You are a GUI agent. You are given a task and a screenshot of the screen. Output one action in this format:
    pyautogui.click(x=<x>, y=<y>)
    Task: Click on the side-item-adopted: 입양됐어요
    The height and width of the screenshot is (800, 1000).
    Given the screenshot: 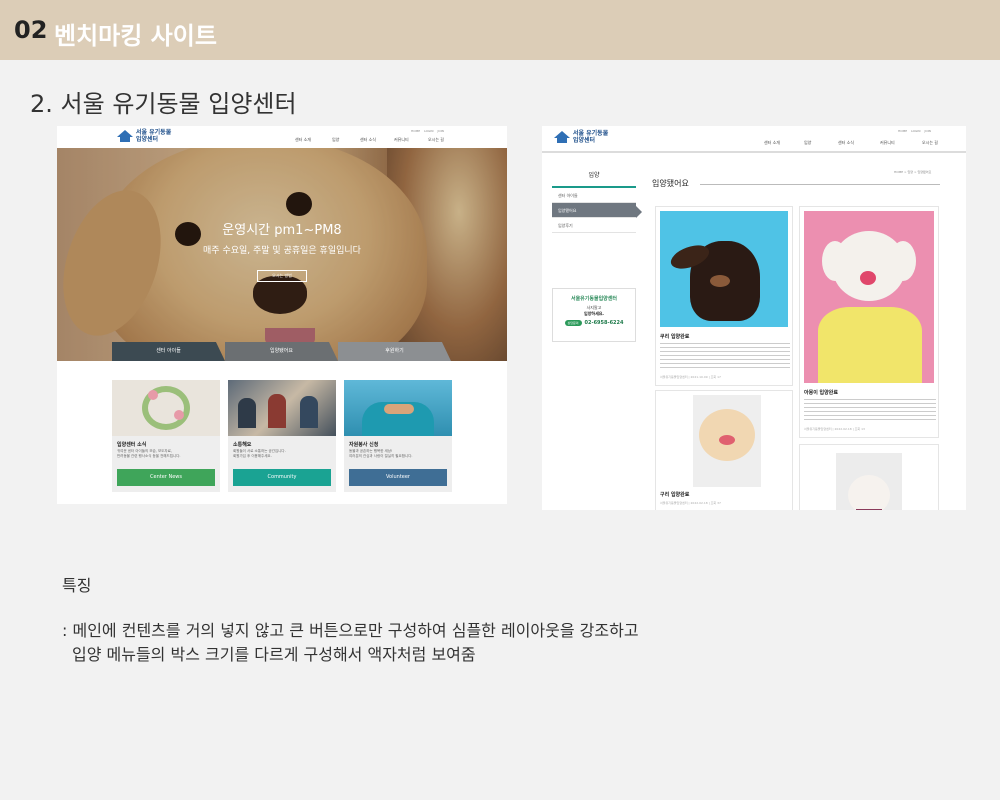 What is the action you would take?
    pyautogui.click(x=594, y=210)
    